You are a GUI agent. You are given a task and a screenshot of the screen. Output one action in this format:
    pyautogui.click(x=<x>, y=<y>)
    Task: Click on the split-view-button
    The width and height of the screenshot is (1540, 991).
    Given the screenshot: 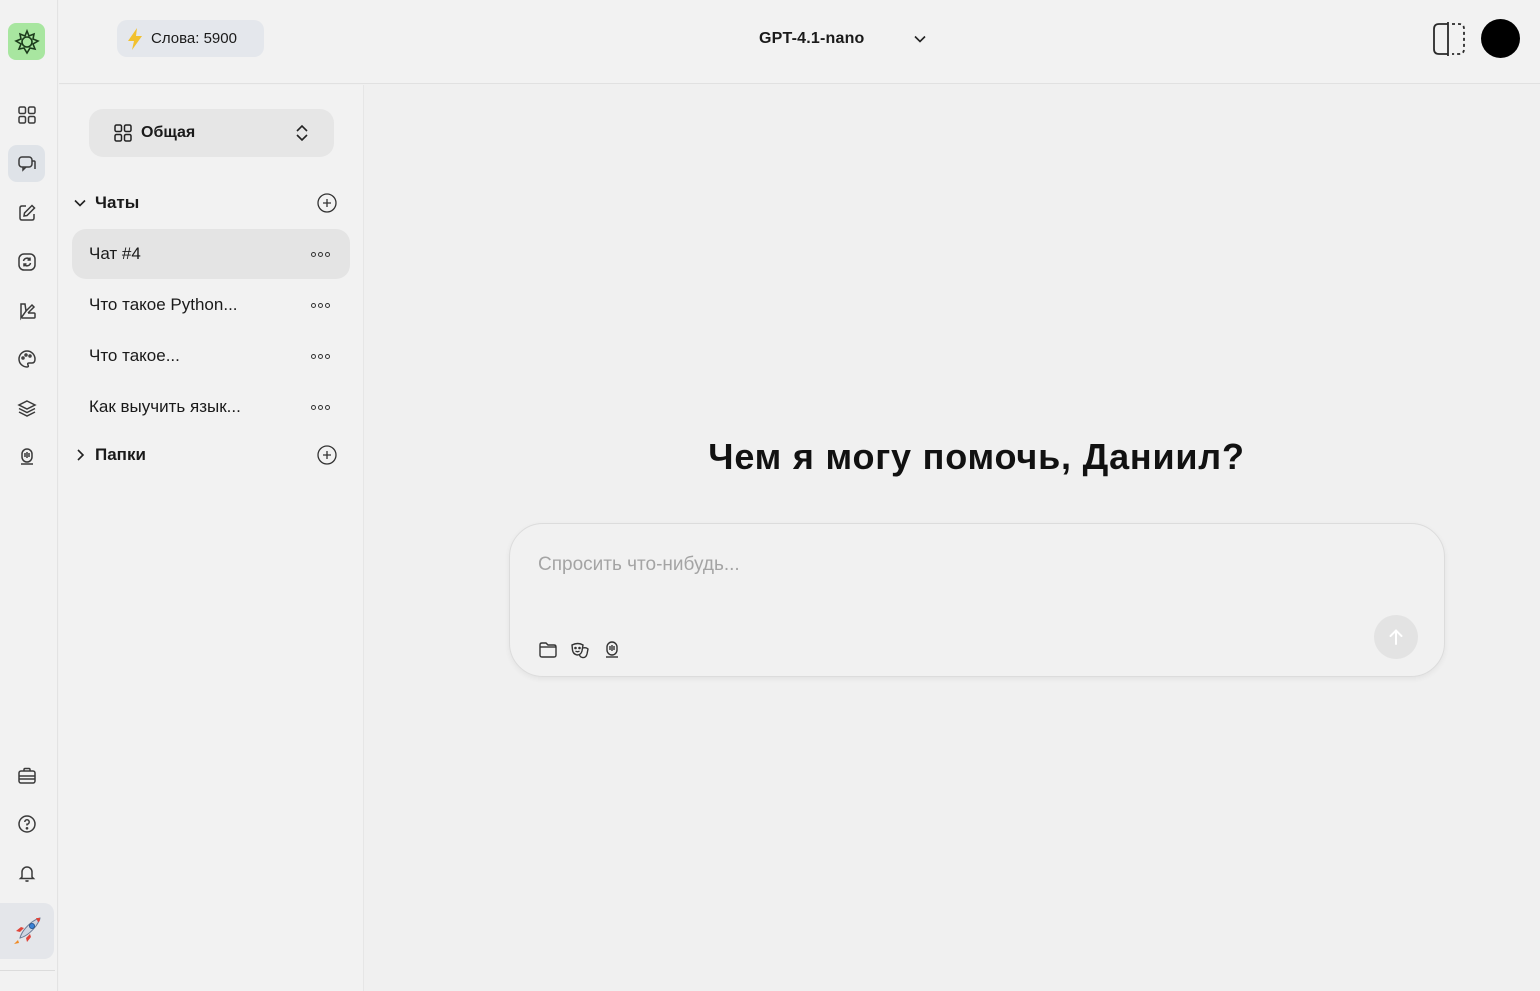 What is the action you would take?
    pyautogui.click(x=1449, y=39)
    